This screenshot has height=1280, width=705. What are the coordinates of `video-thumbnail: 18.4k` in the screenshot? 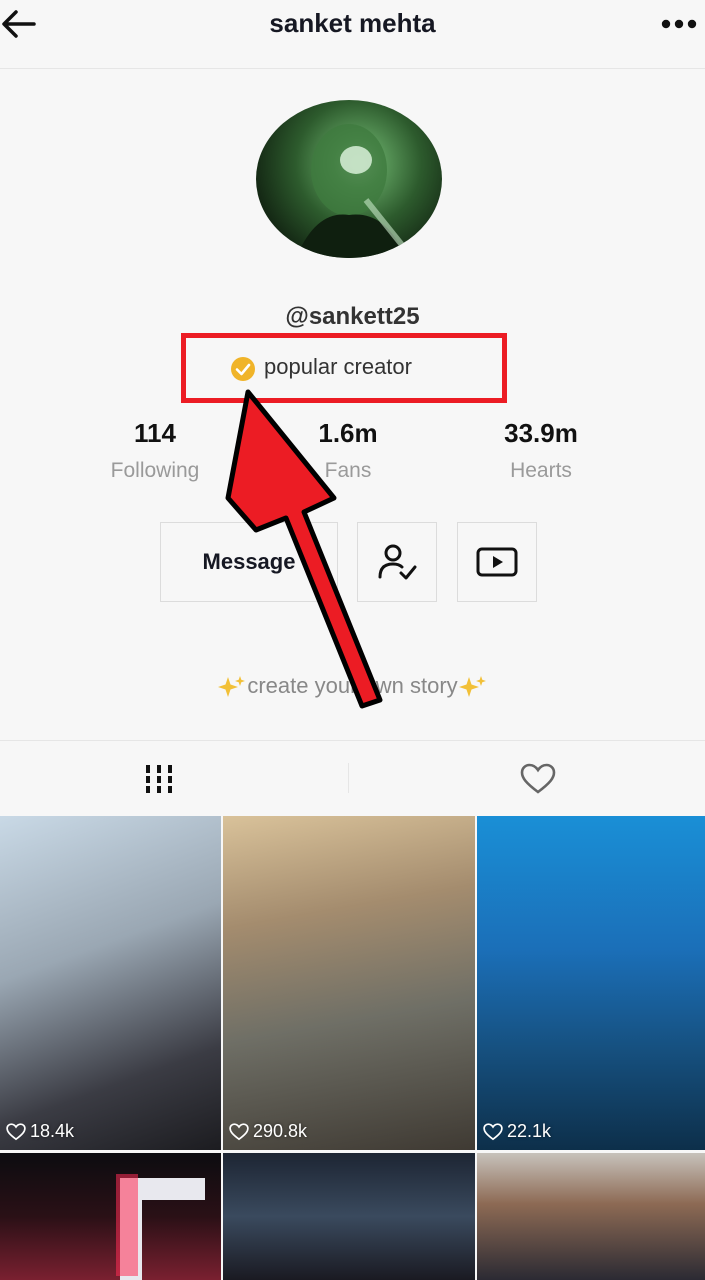 It's located at (110, 983).